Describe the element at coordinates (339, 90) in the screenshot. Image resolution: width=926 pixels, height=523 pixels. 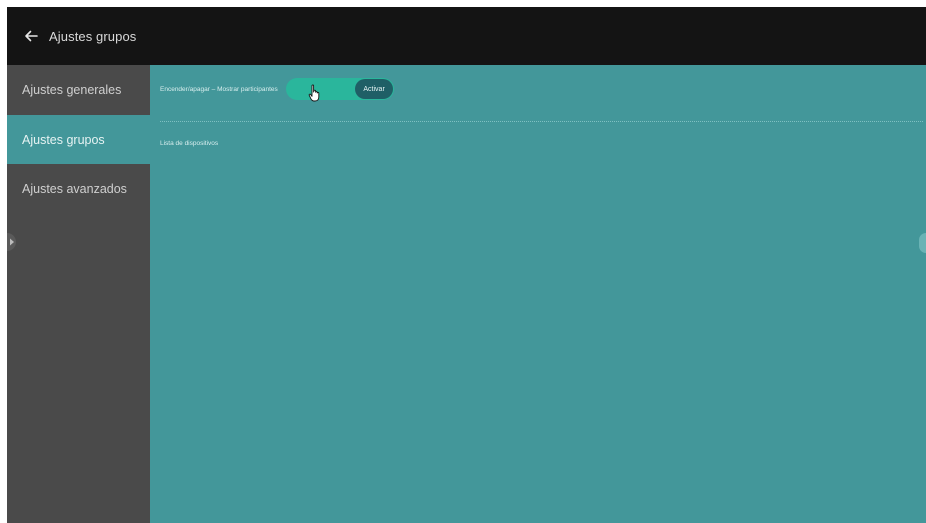
I see `show-participants-toggle: Activar` at that location.